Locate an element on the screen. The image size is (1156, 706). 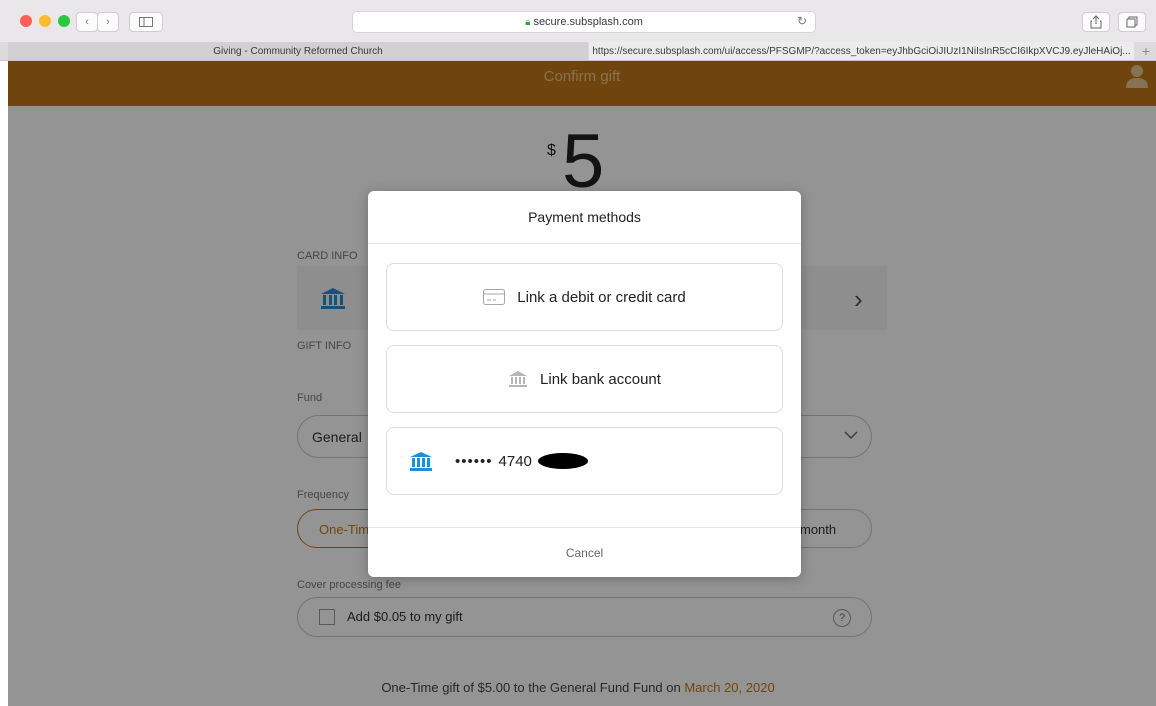
link-card-button: Link a debit or credit card is located at coordinates (584, 297).